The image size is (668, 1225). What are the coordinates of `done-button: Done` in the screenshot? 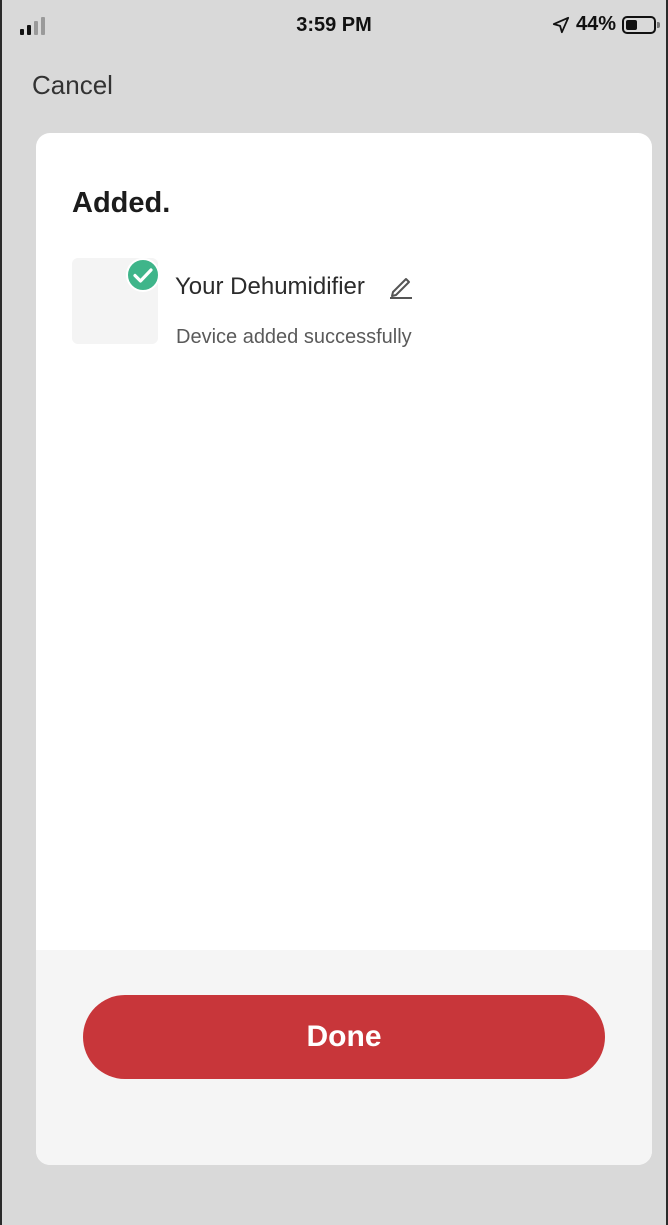 It's located at (344, 1037).